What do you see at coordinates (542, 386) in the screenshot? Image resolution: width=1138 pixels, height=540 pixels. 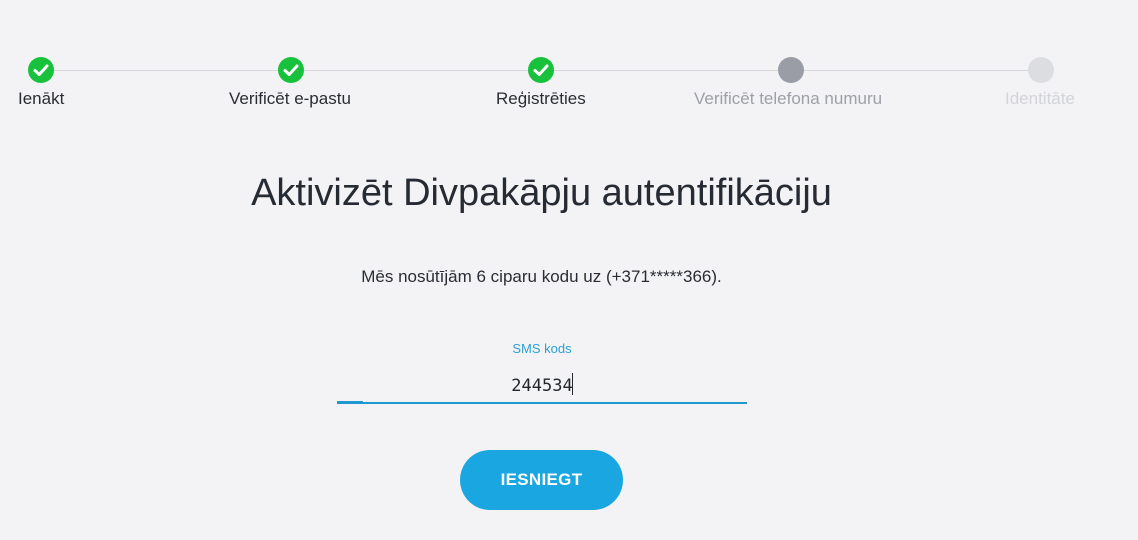 I see `sms-code-input` at bounding box center [542, 386].